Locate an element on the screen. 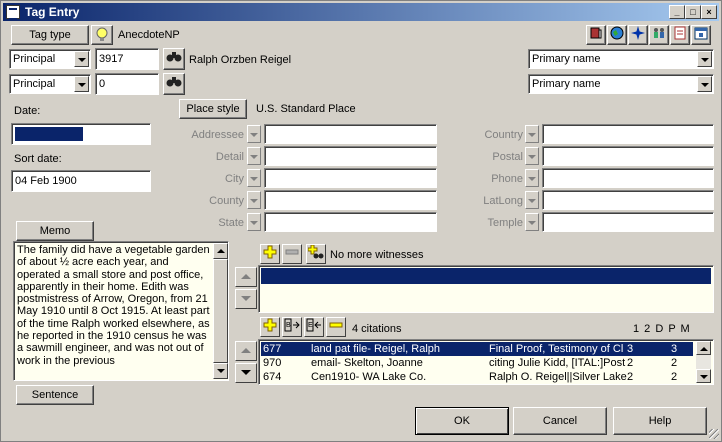 This screenshot has width=722, height=442. phone-dropdown is located at coordinates (532, 178).